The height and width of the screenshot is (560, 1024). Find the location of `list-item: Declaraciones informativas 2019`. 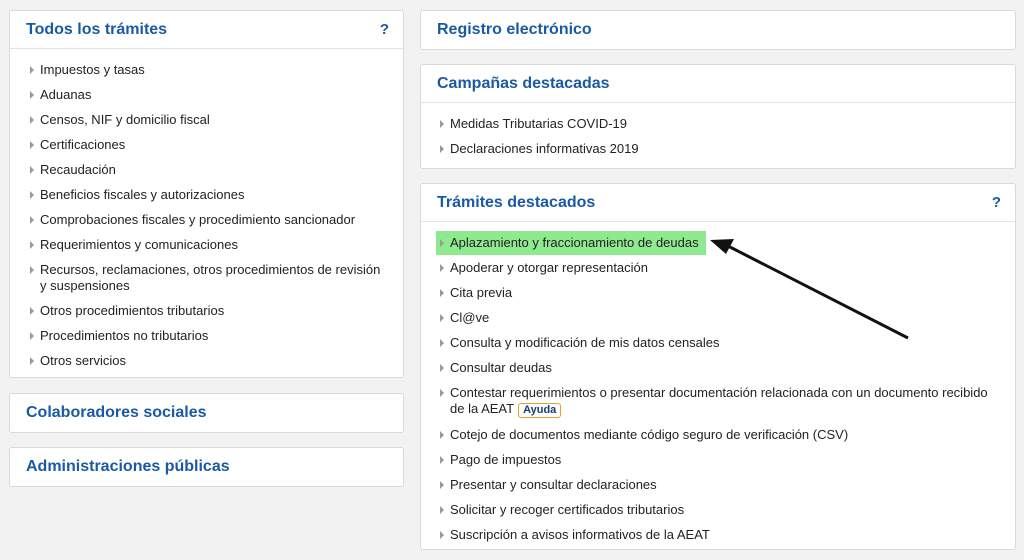

list-item: Declaraciones informativas 2019 is located at coordinates (720, 149).